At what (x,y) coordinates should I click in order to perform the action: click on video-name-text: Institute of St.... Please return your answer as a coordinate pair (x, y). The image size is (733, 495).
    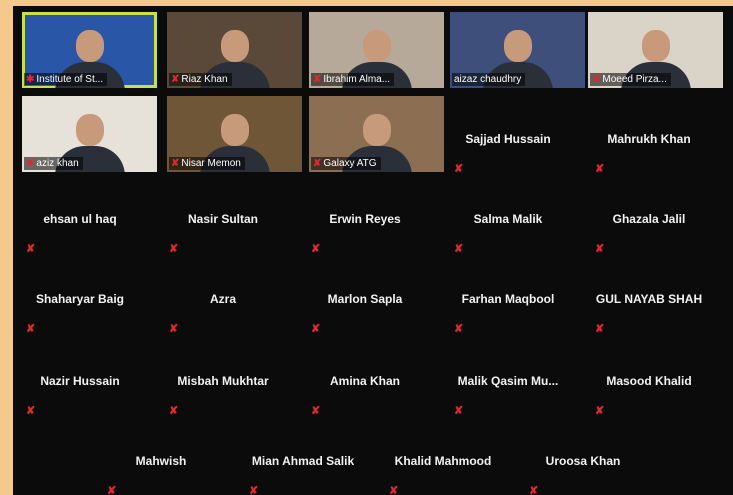
    Looking at the image, I should click on (70, 79).